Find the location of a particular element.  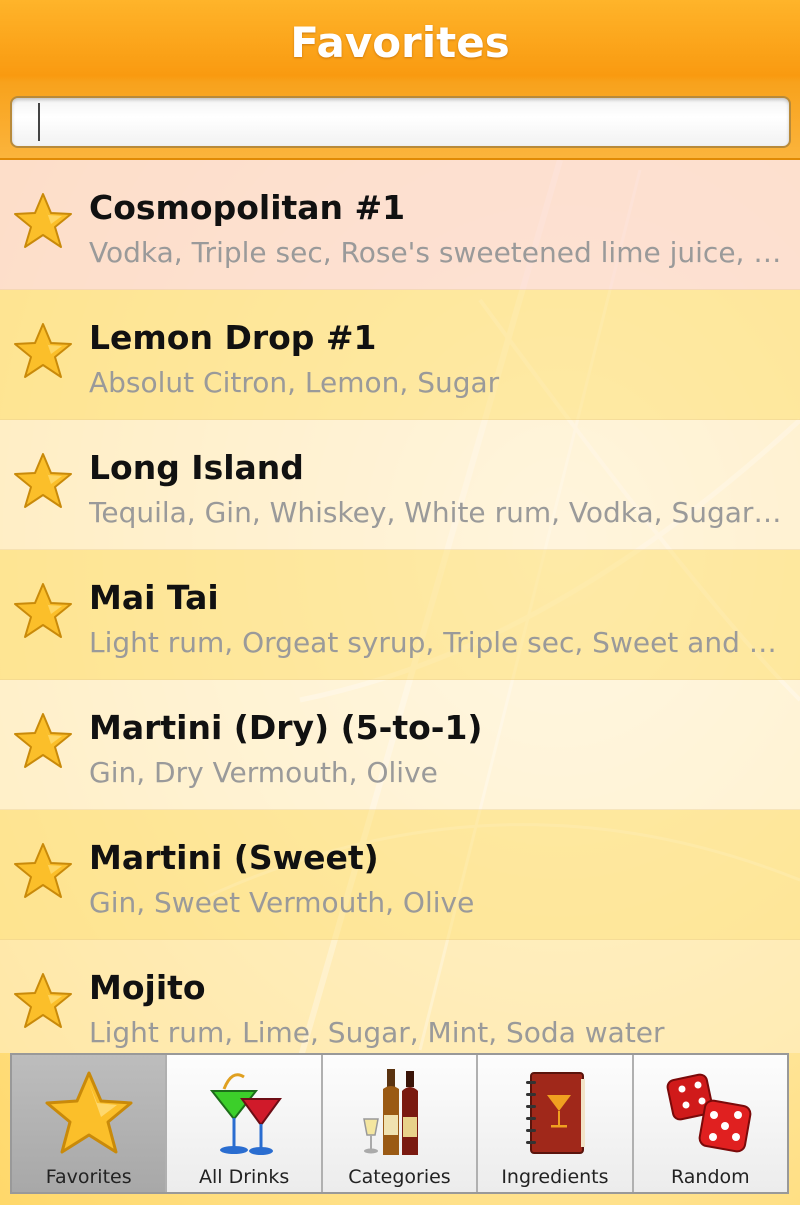

tab-label: Ingredients is located at coordinates (555, 1177).